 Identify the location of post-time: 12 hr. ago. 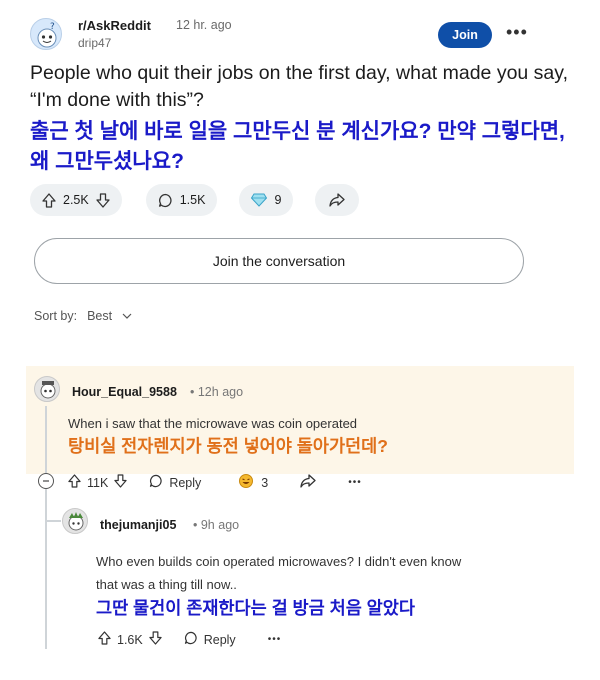
(204, 25).